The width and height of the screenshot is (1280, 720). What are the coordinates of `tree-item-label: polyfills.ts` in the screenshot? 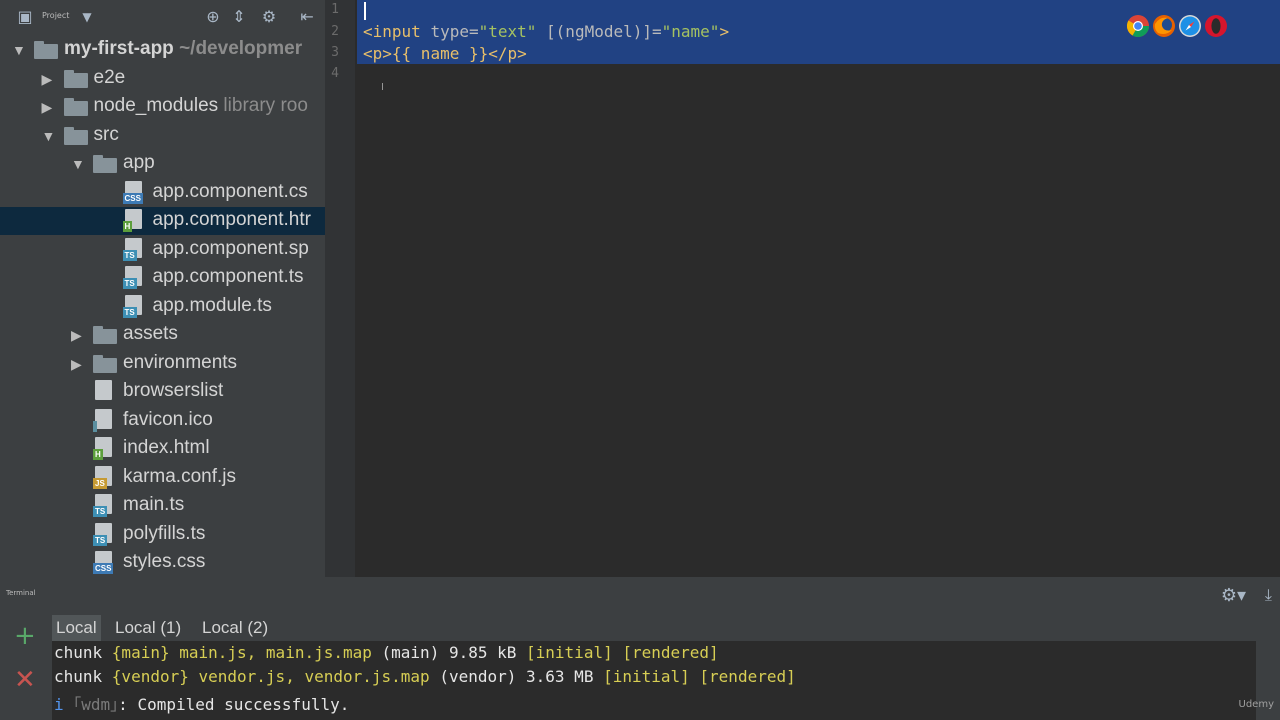 It's located at (164, 533).